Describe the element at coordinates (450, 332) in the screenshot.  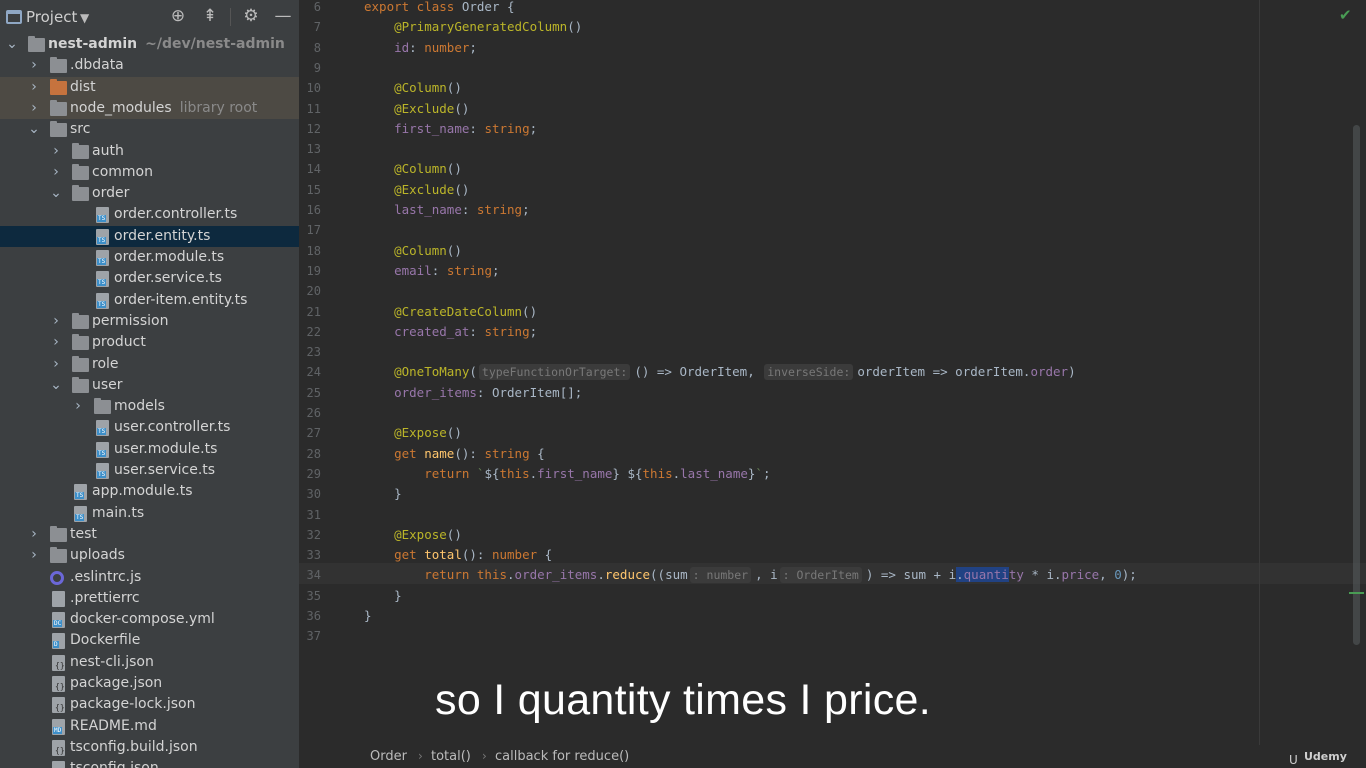
I see `code-line: created_at: string;` at that location.